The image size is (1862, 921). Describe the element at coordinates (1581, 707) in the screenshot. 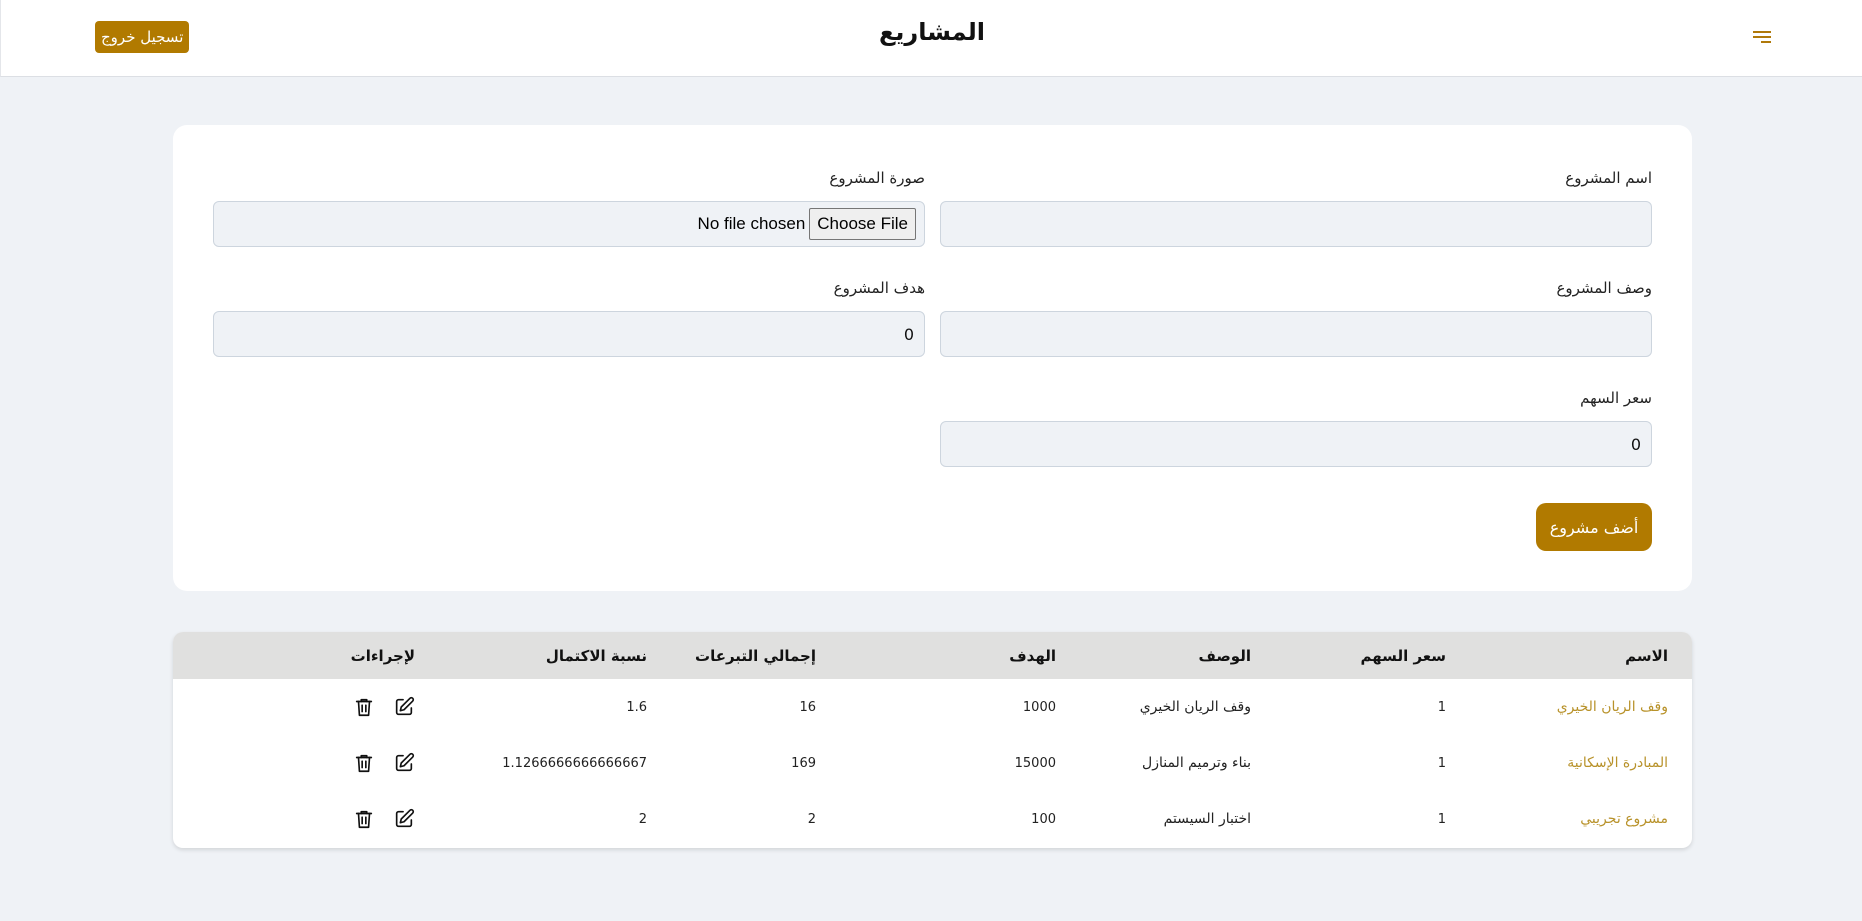

I see `project-name-link: وقف الريان الخيري` at that location.